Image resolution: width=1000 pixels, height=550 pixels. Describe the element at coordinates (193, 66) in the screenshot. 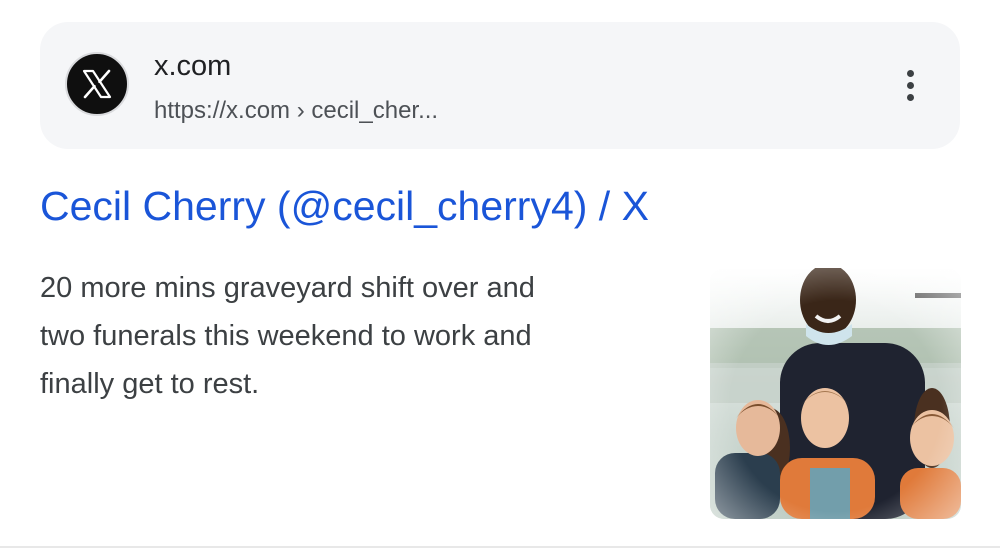

I see `site-name: x.com` at that location.